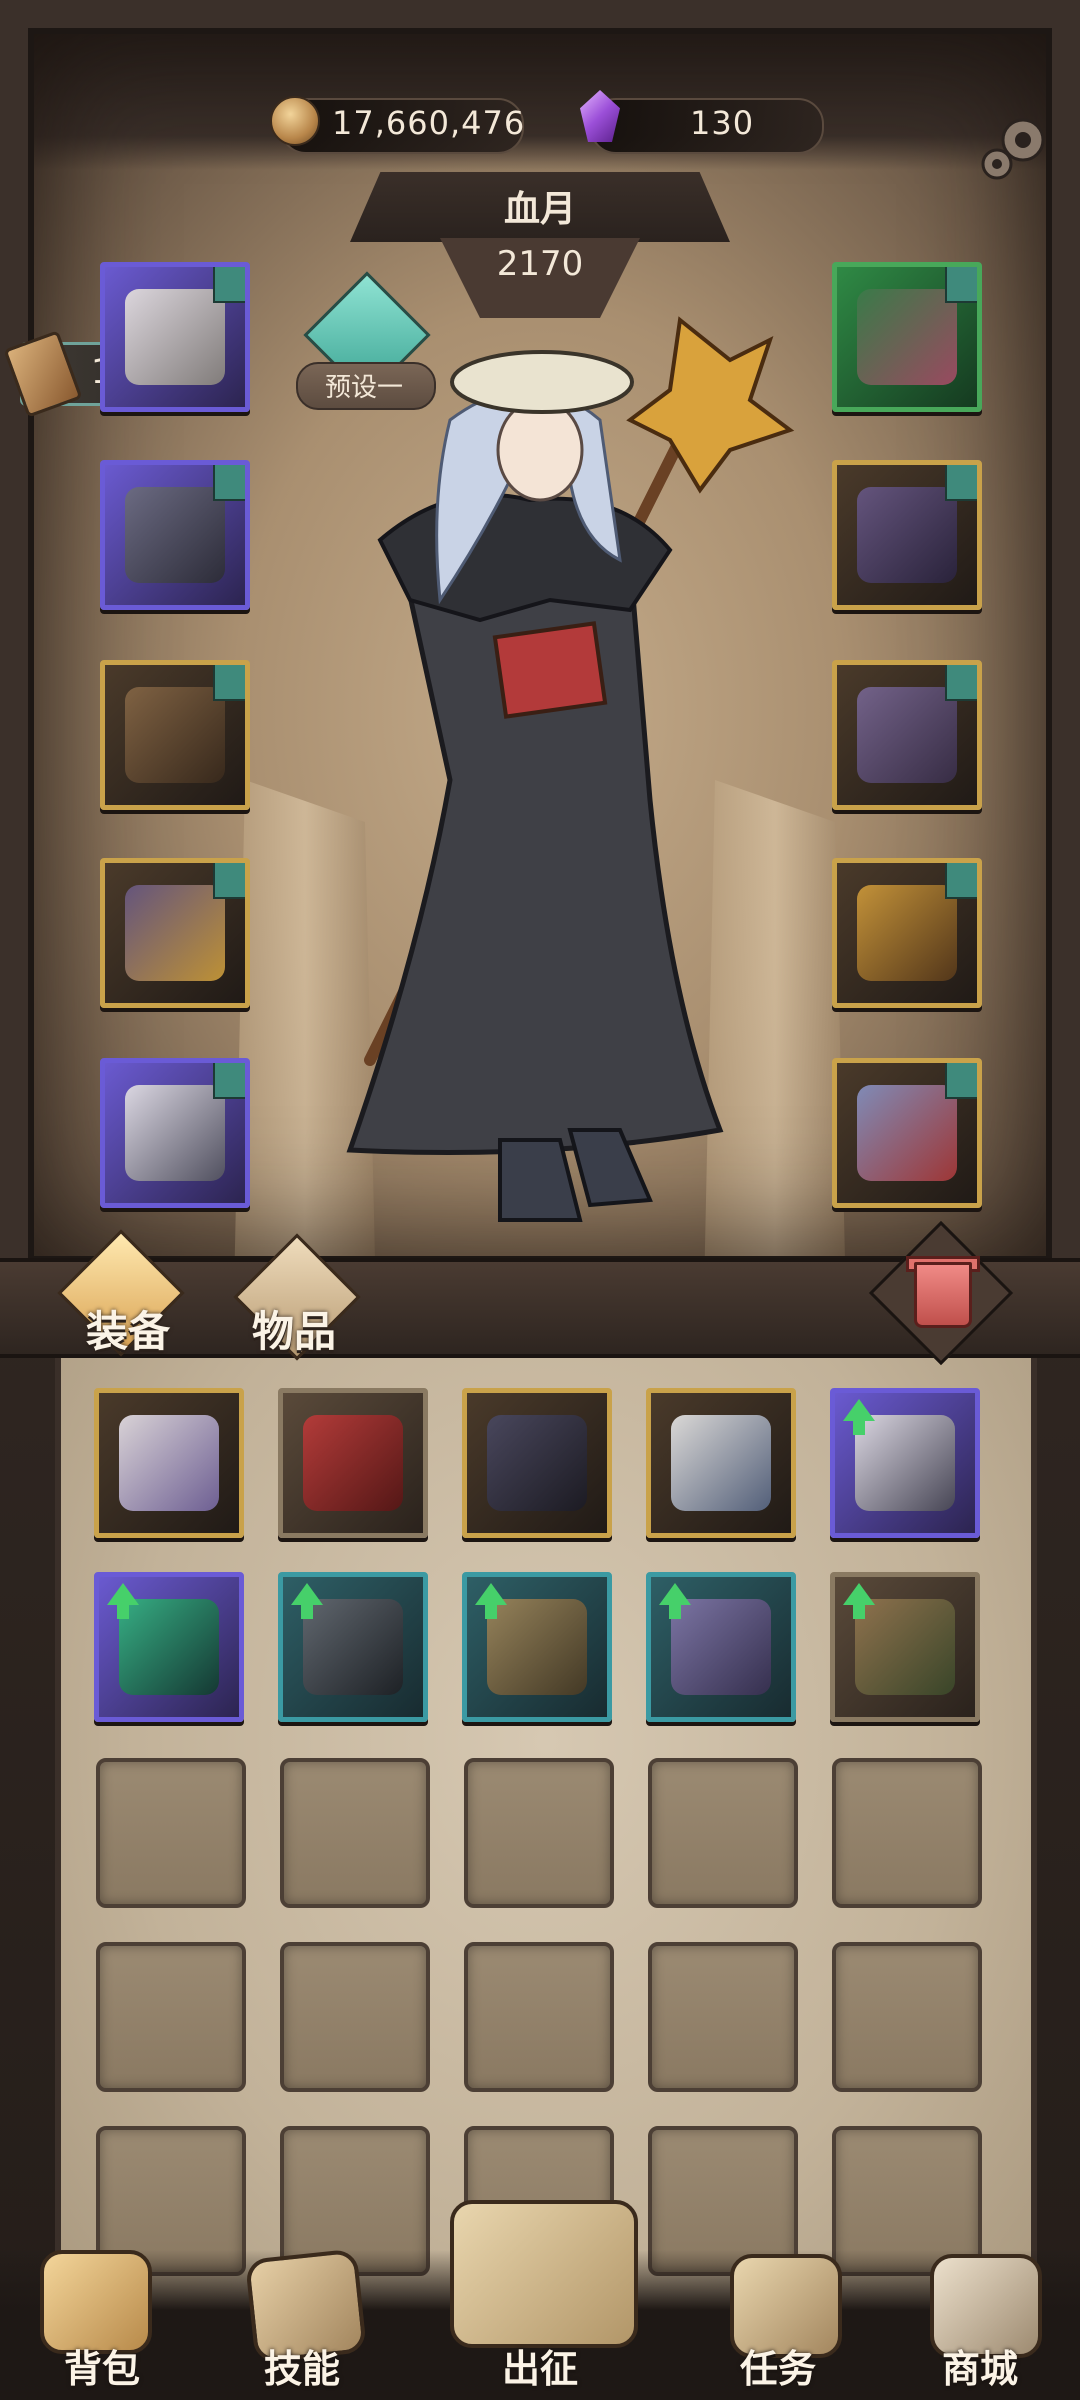 Image resolution: width=1080 pixels, height=2400 pixels. Describe the element at coordinates (544, 2274) in the screenshot. I see `sword-scroll-icon` at that location.